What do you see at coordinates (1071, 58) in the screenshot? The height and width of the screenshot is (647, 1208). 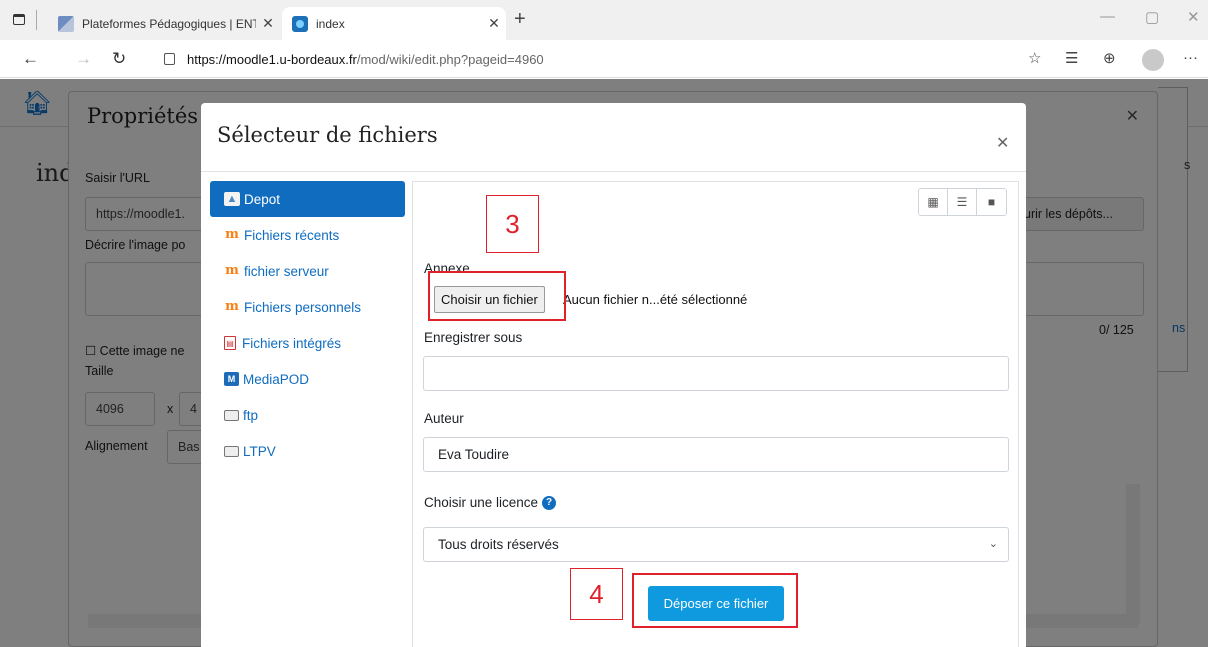 I see `favorites-list-icon: ☰` at bounding box center [1071, 58].